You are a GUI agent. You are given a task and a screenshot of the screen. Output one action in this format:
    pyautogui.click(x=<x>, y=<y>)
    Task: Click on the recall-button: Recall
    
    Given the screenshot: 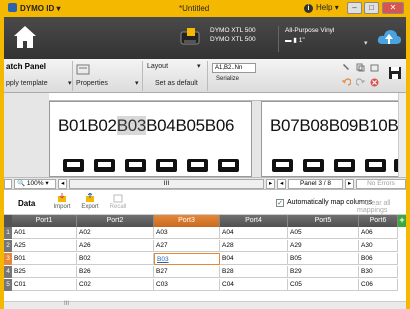 What is the action you would take?
    pyautogui.click(x=118, y=201)
    